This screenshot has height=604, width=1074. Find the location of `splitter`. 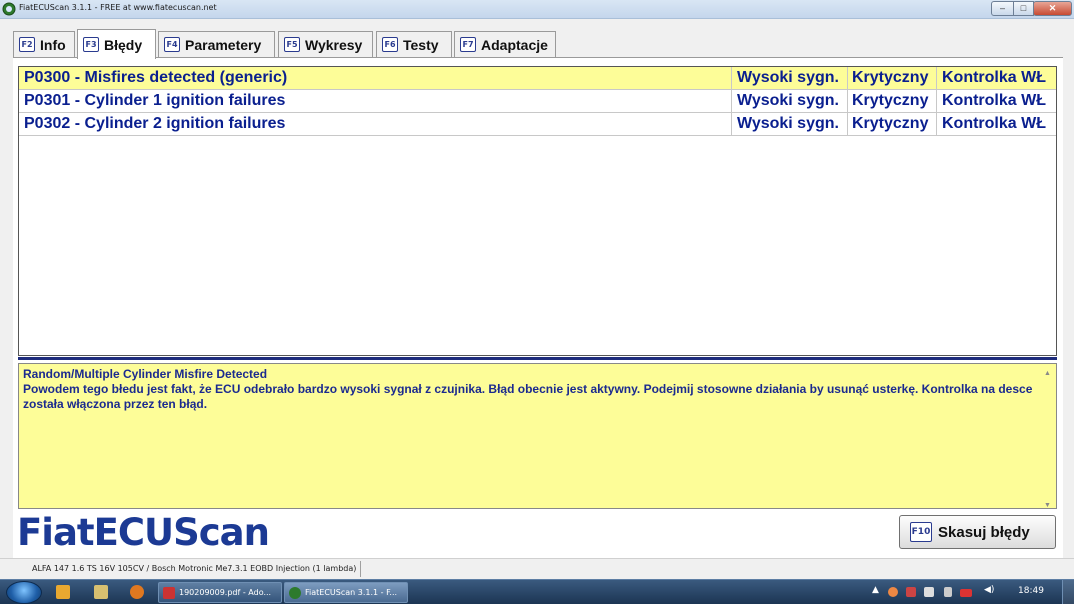

splitter is located at coordinates (537, 358).